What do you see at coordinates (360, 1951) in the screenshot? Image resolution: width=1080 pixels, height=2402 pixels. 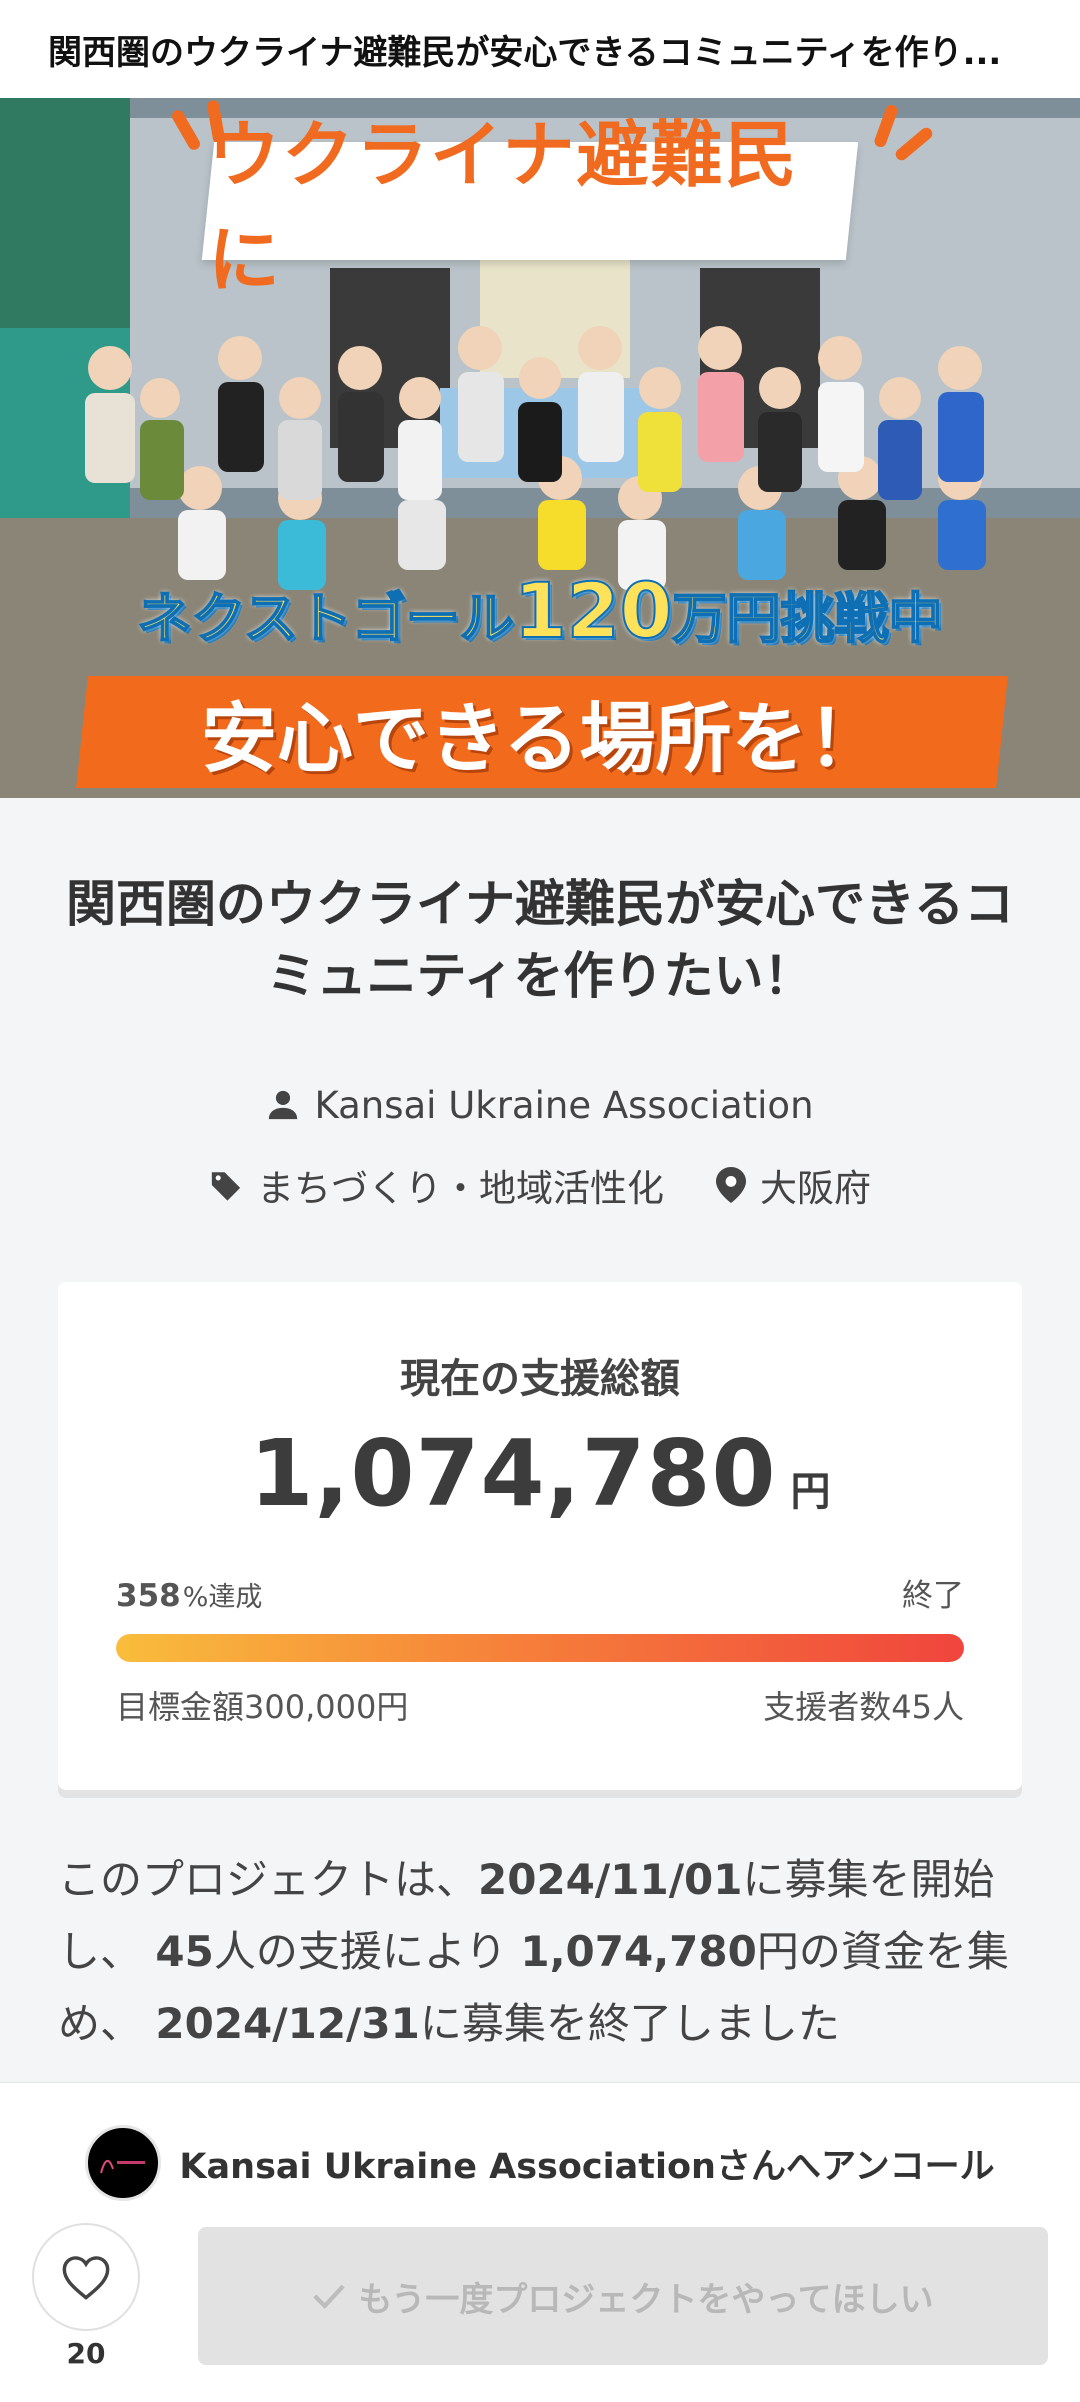 I see `summary-text-3: 人の支援により` at bounding box center [360, 1951].